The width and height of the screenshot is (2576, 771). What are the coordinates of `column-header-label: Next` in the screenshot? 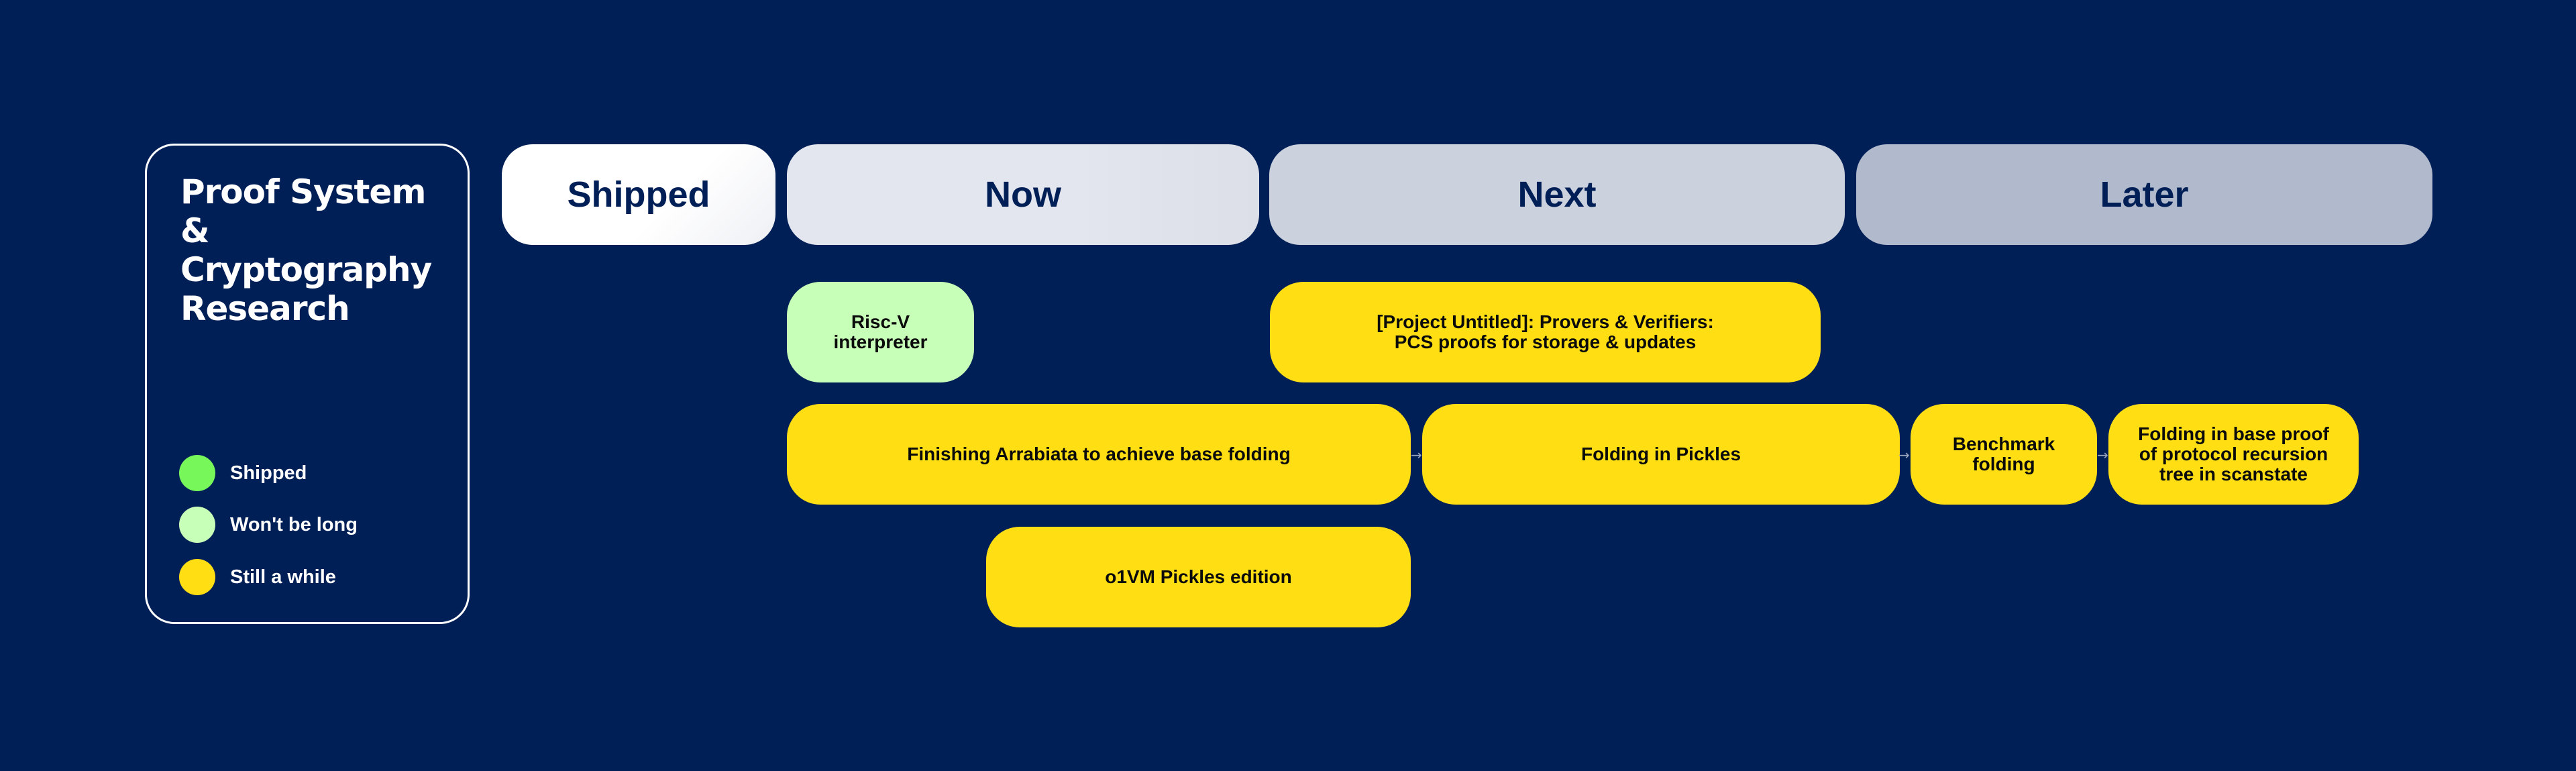 It's located at (1557, 194).